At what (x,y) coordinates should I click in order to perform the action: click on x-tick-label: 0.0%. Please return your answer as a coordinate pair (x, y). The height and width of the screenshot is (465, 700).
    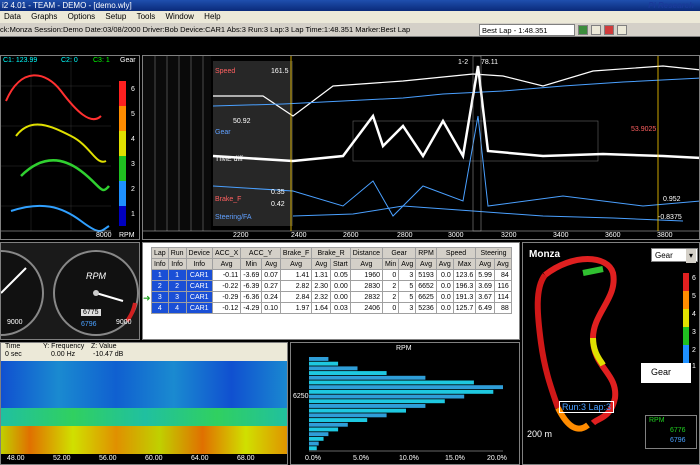
    Looking at the image, I should click on (313, 458).